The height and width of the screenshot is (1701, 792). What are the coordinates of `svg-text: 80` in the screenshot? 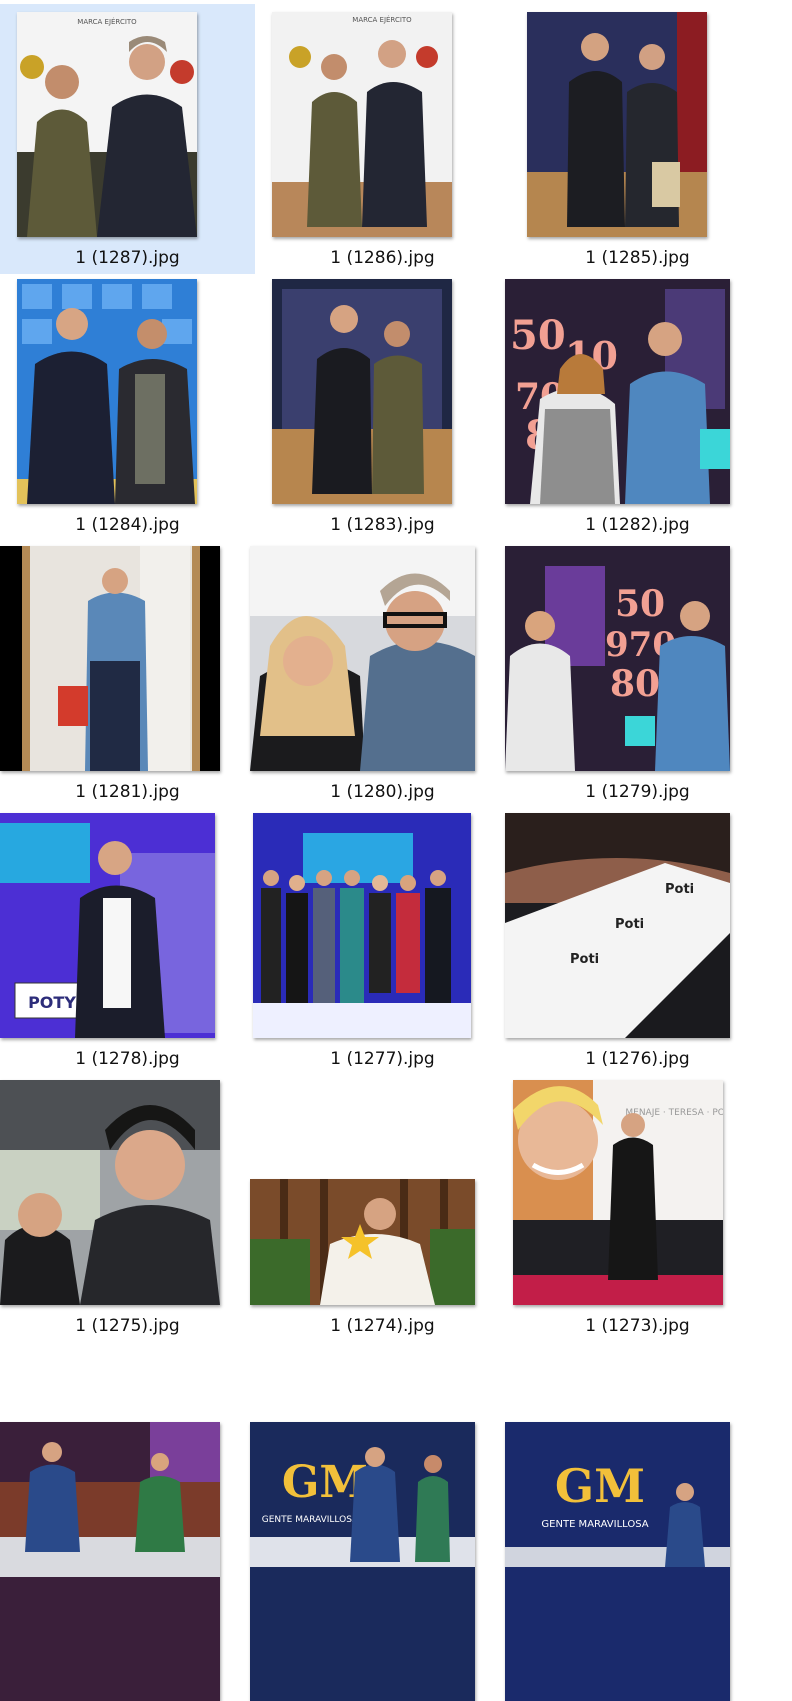 It's located at (635, 684).